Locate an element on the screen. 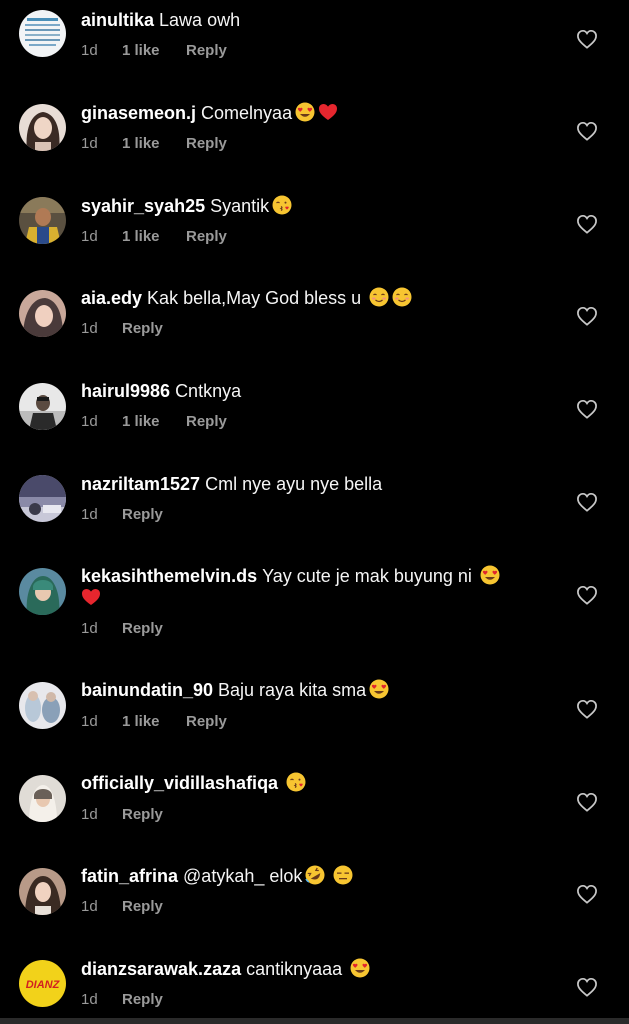  comment-username: hairul9986 is located at coordinates (125, 391).